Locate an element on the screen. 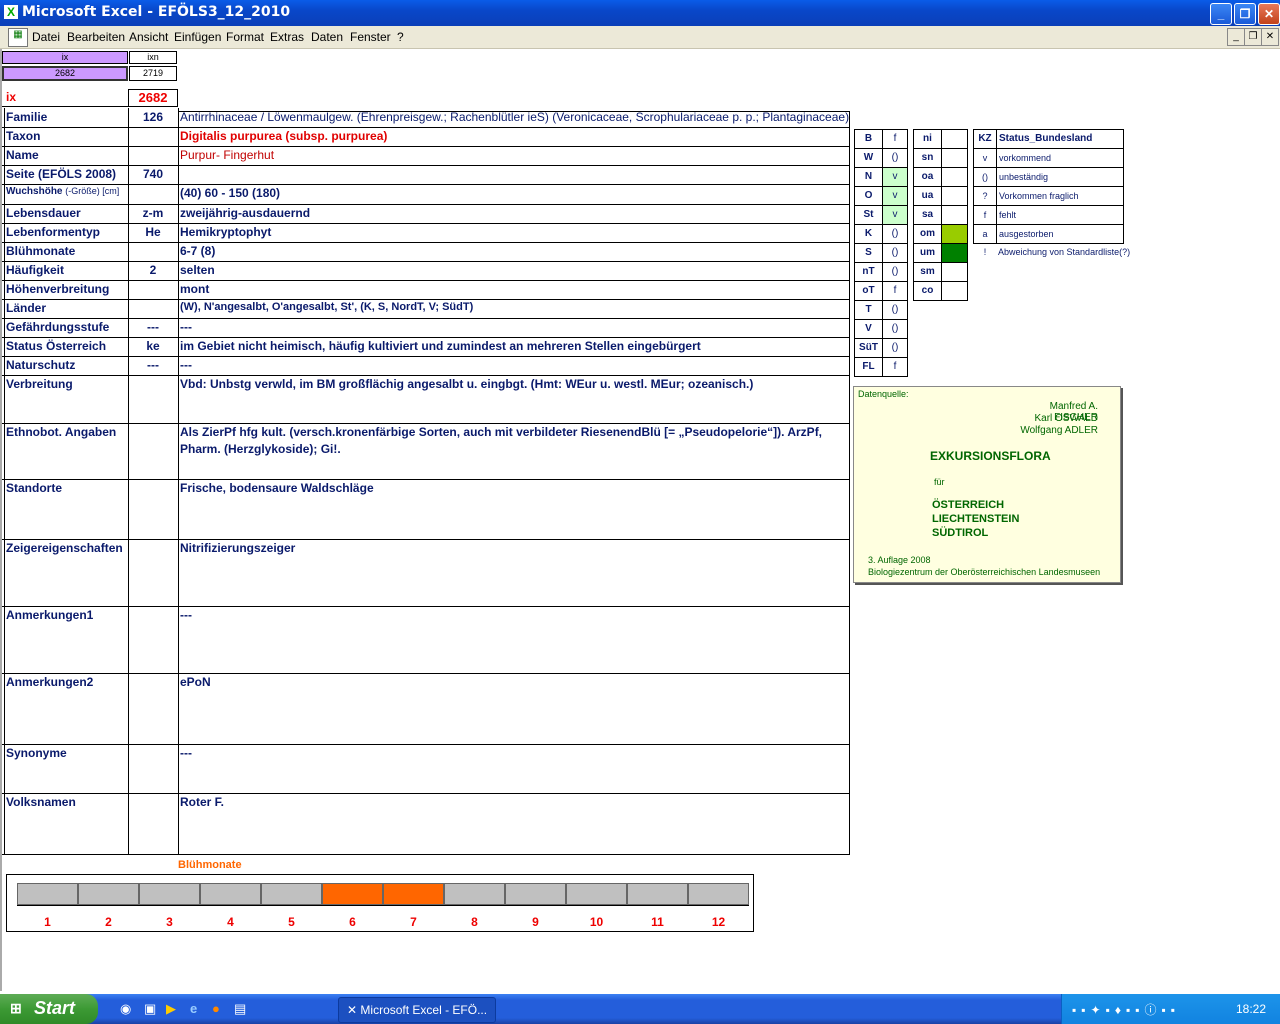 This screenshot has height=1024, width=1280. ix-input-cell: 2682 is located at coordinates (65, 73).